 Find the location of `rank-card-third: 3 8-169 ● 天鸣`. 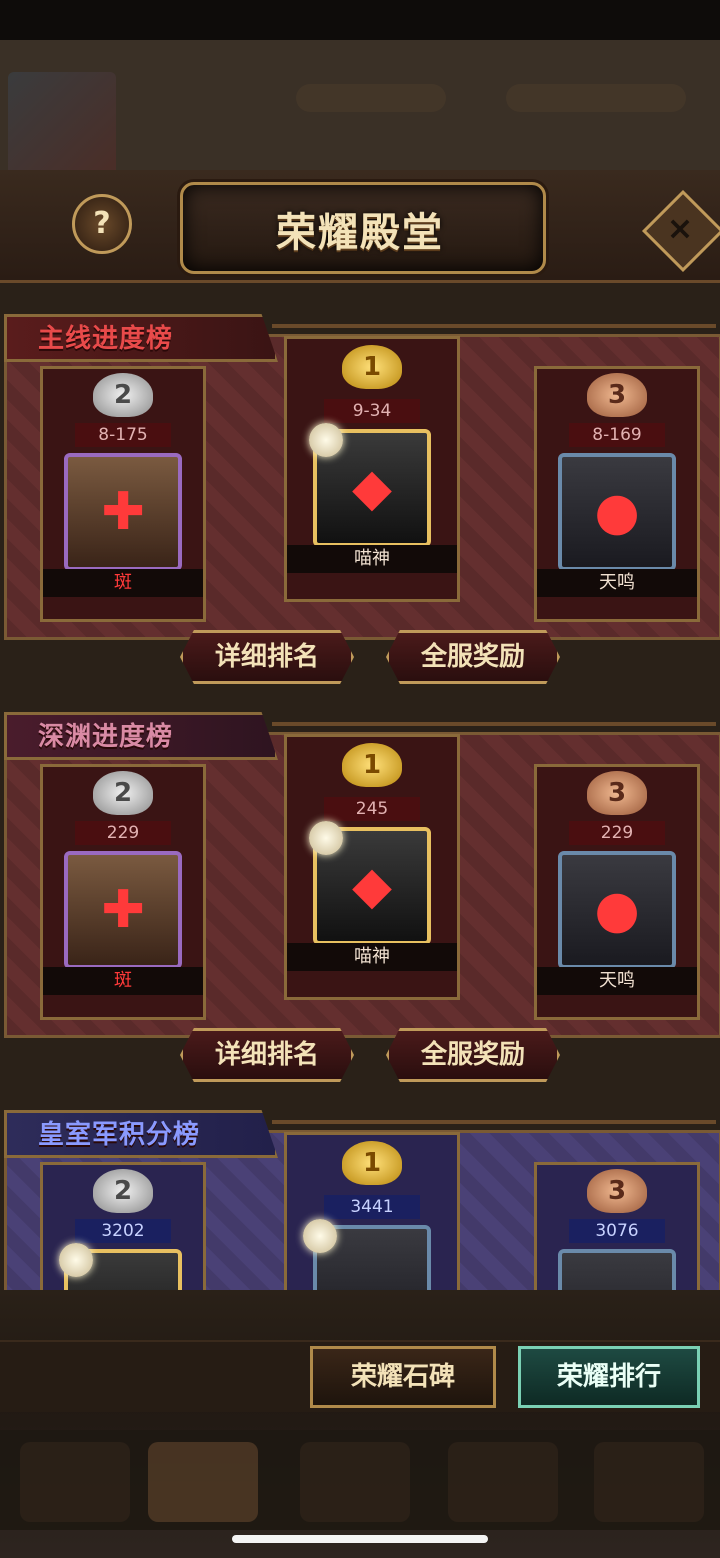

rank-card-third: 3 8-169 ● 天鸣 is located at coordinates (617, 494).